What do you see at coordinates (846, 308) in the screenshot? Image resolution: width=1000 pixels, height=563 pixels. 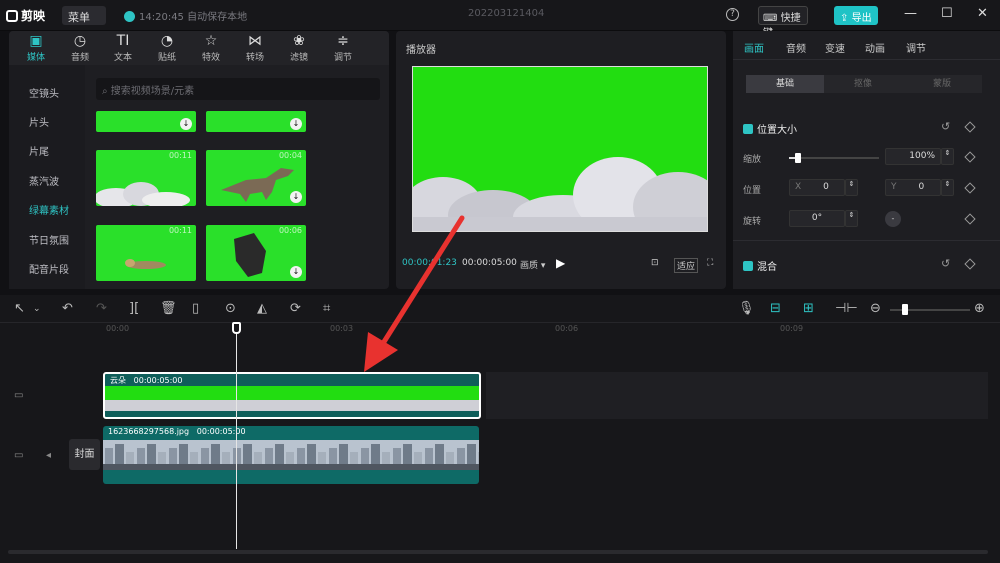 I see `preview-axis-icon: ⊣⊢` at bounding box center [846, 308].